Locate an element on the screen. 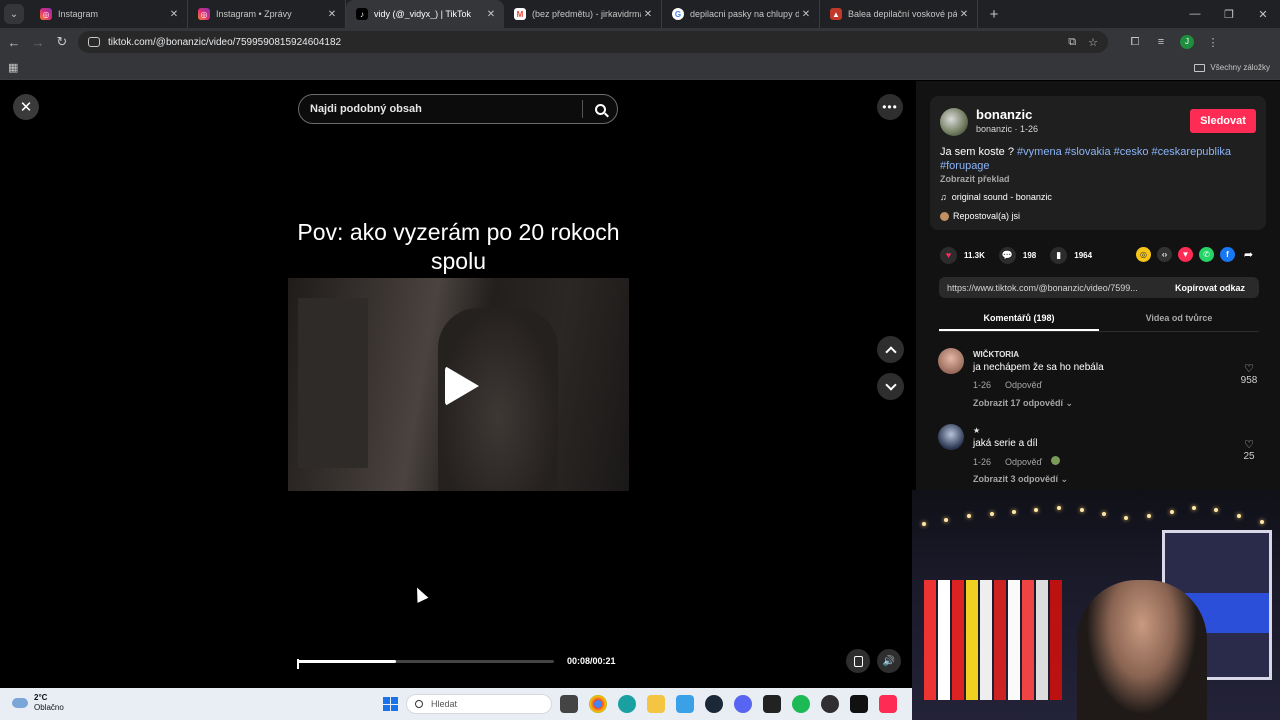  bookmark-star-icon: ☆ is located at coordinates (1093, 42).